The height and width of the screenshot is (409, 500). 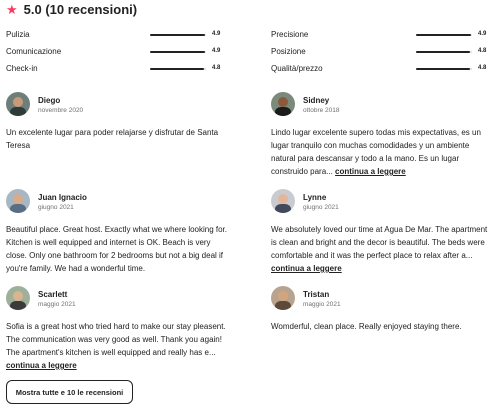 I want to click on review-date: novembre 2020, so click(x=61, y=110).